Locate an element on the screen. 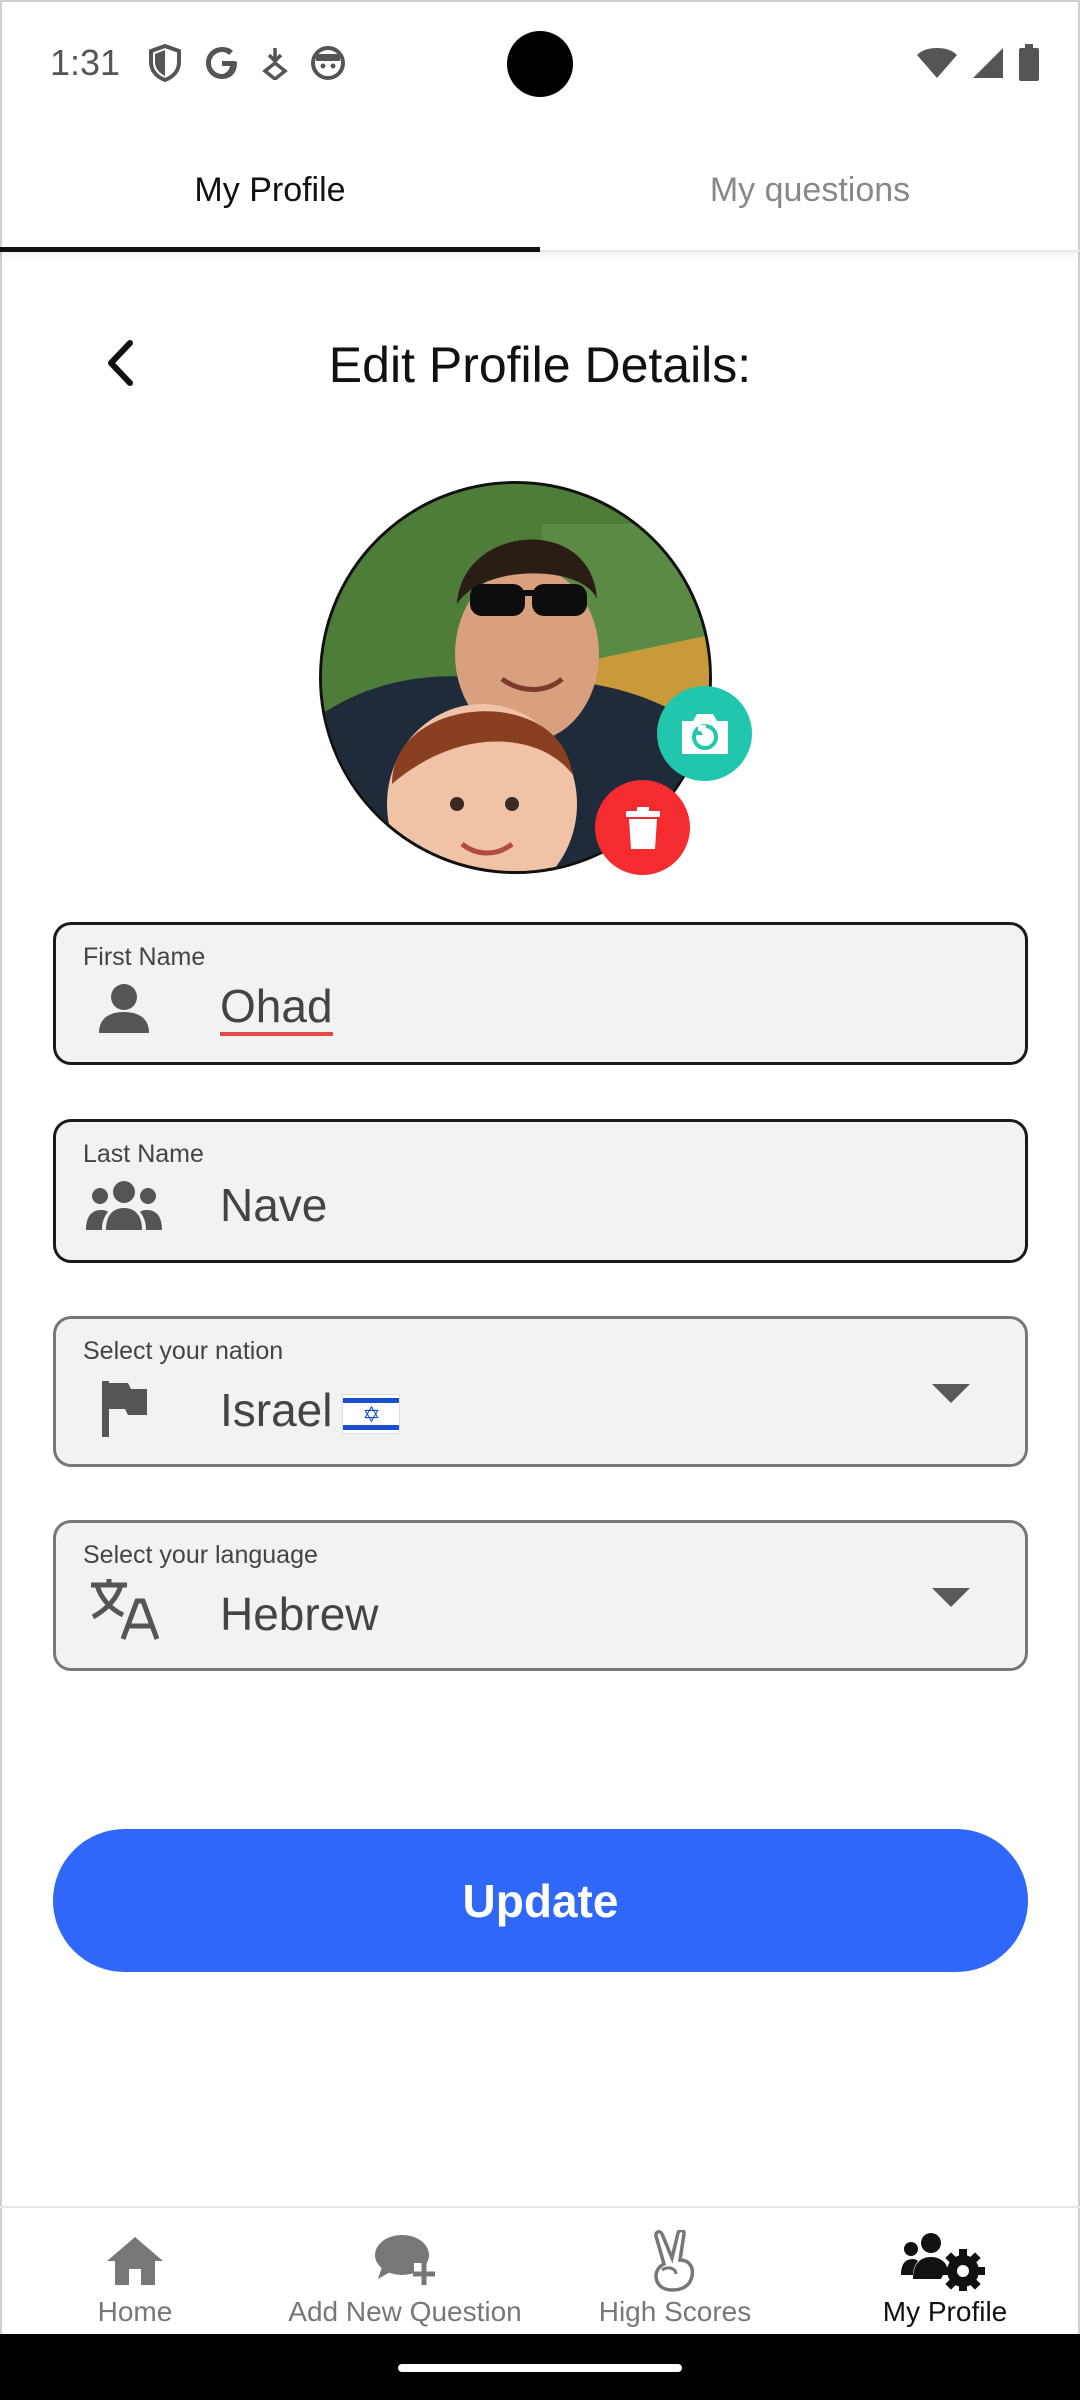 The width and height of the screenshot is (1080, 2400). first-name-label: First Name is located at coordinates (144, 957).